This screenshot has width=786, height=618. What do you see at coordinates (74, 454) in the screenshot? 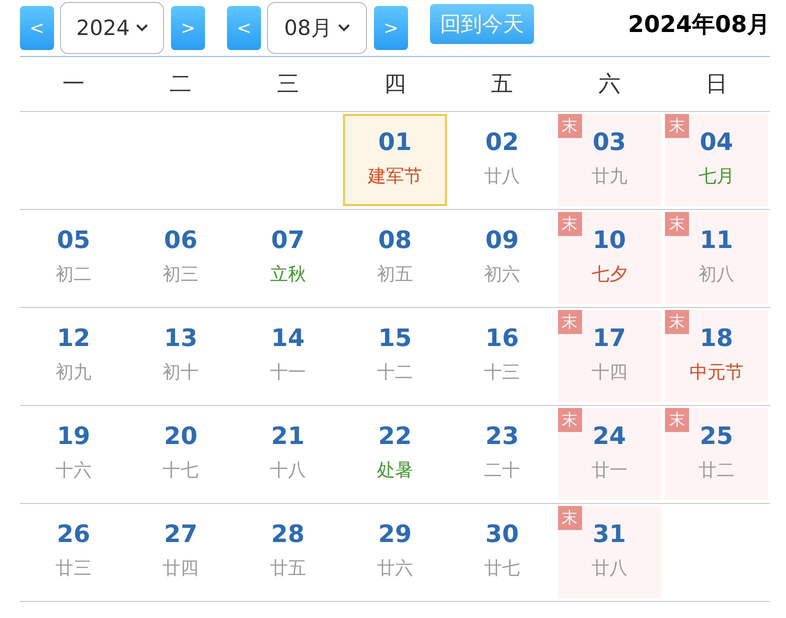
I see `day-cell: 19 十六` at bounding box center [74, 454].